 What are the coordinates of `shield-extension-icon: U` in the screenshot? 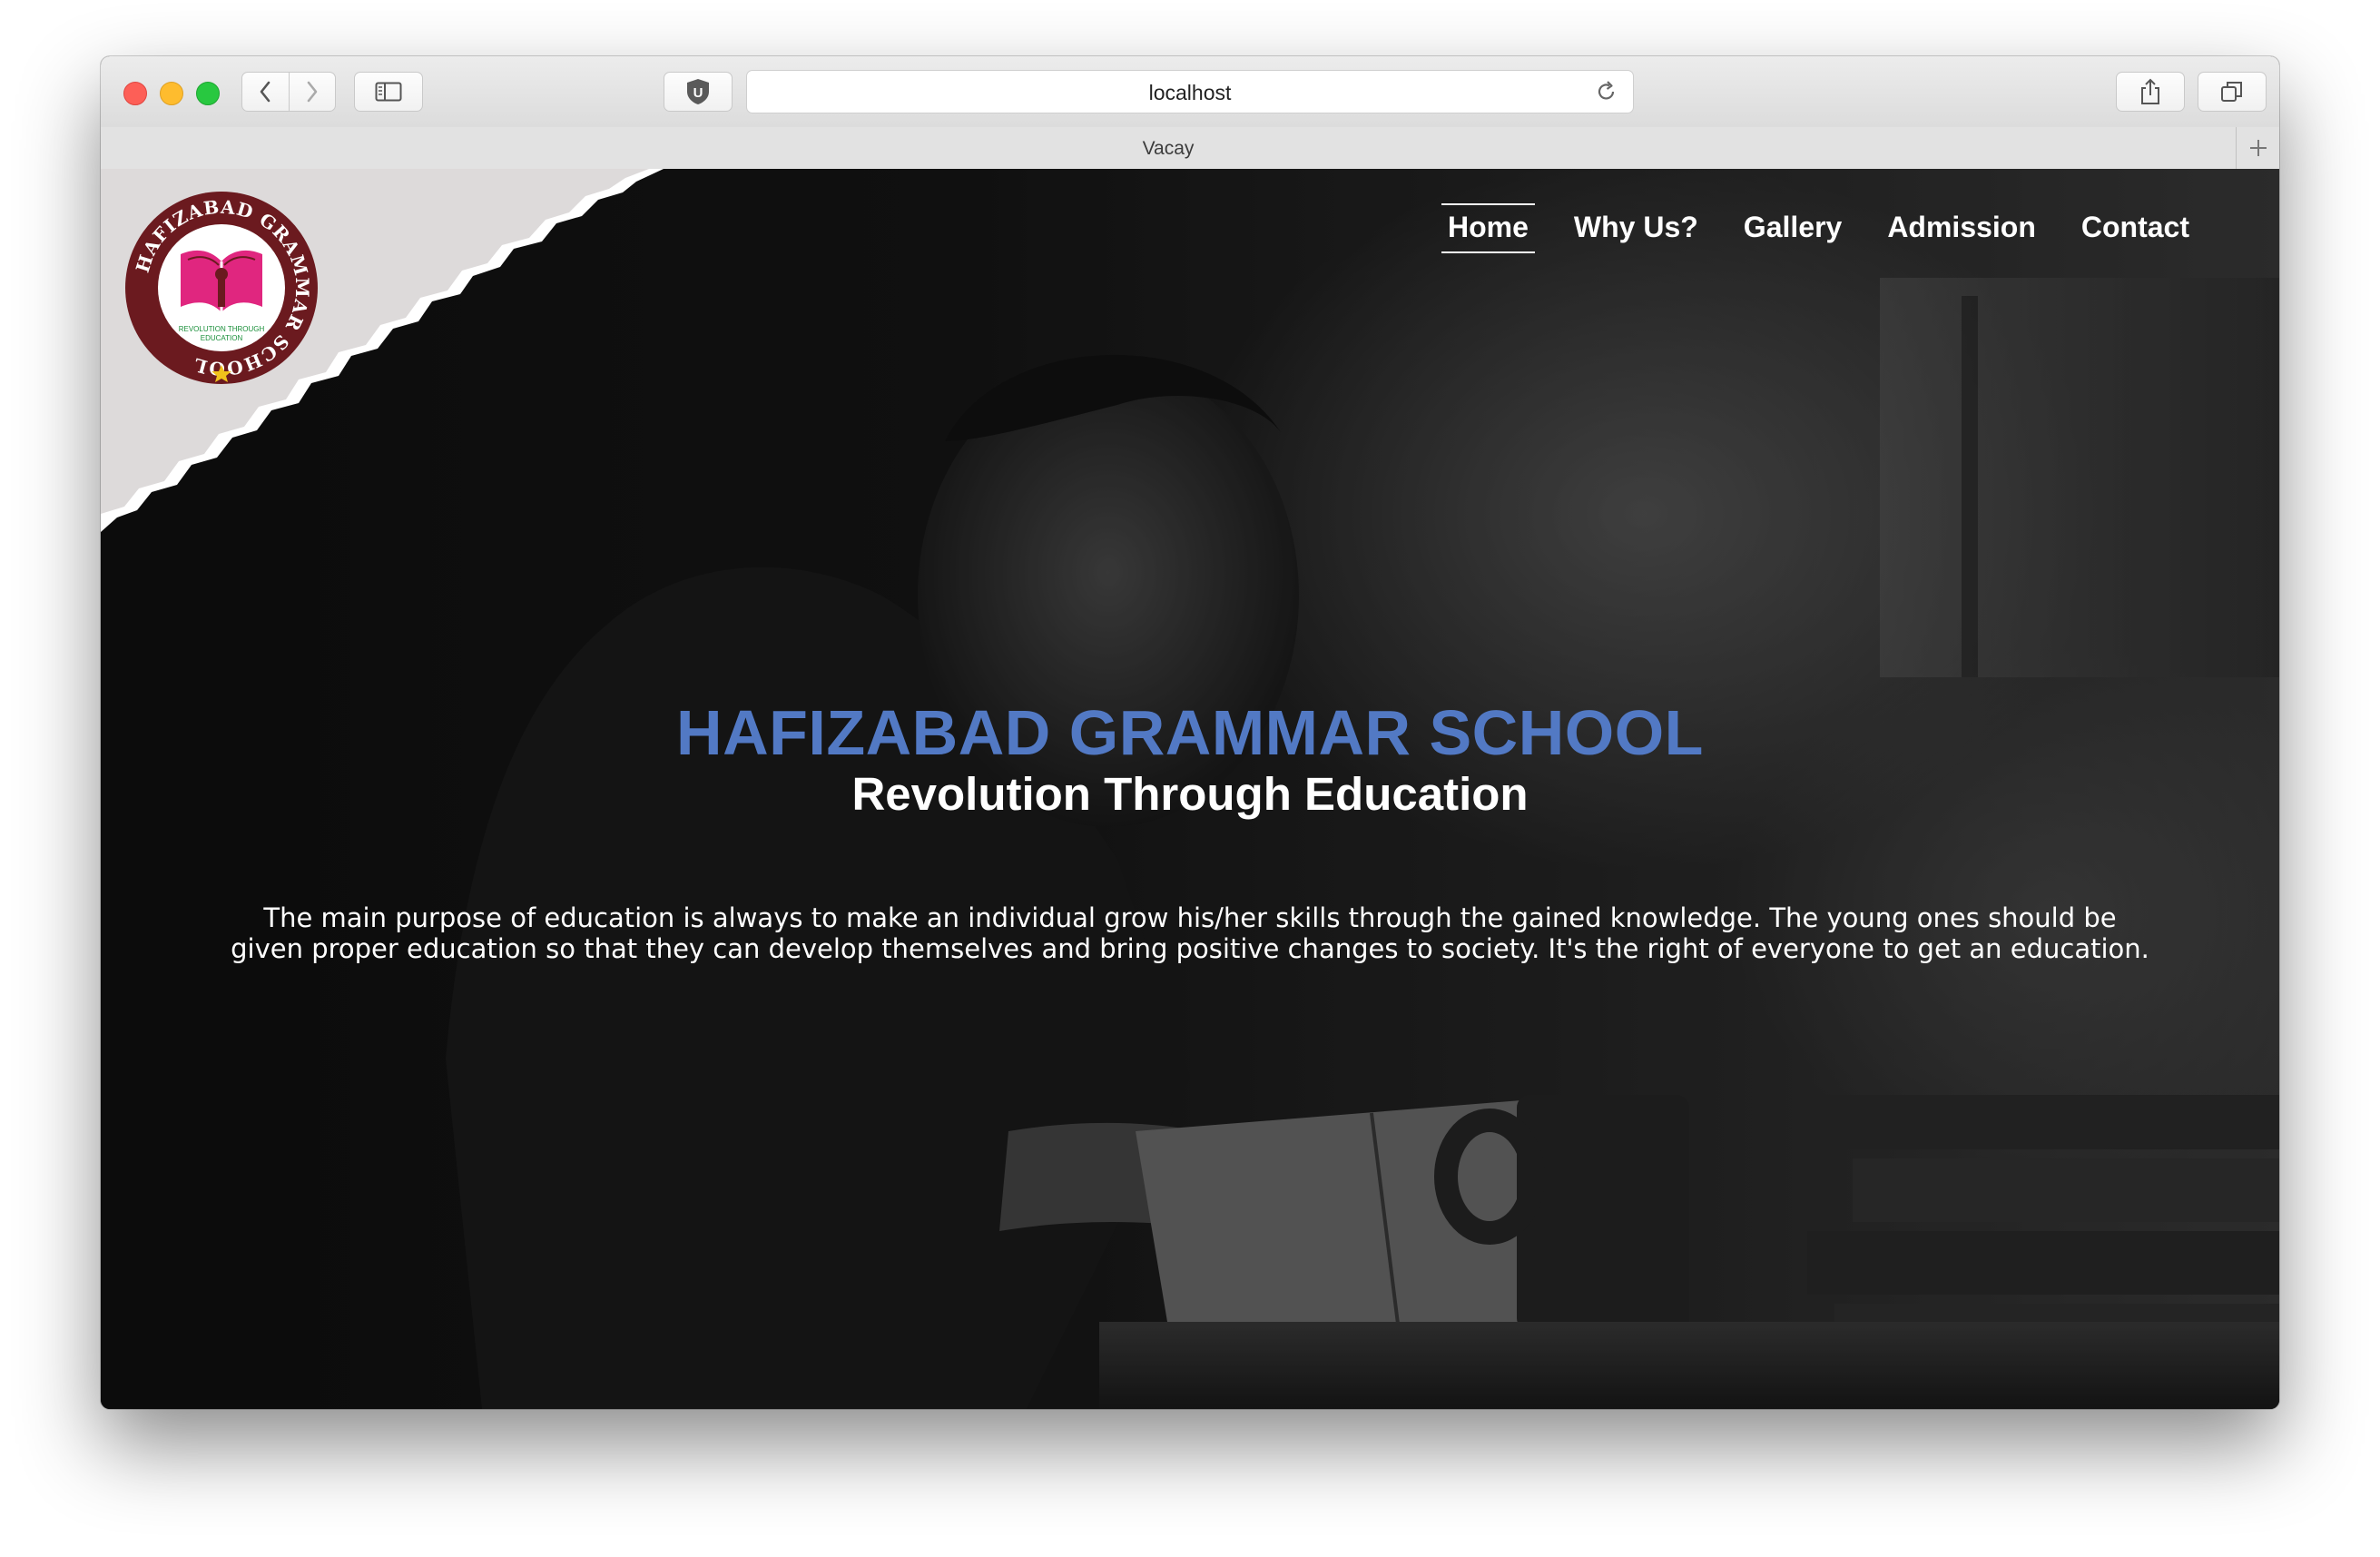 It's located at (698, 91).